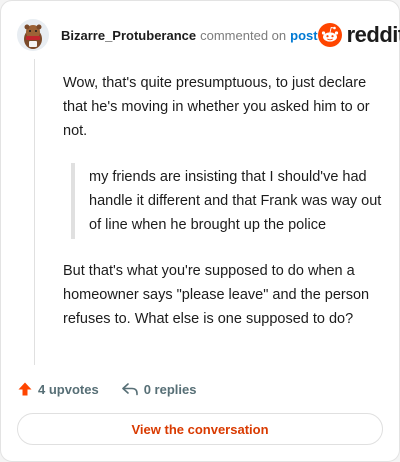 The height and width of the screenshot is (462, 400). What do you see at coordinates (68, 389) in the screenshot?
I see `upvote-count: 4 upvotes` at bounding box center [68, 389].